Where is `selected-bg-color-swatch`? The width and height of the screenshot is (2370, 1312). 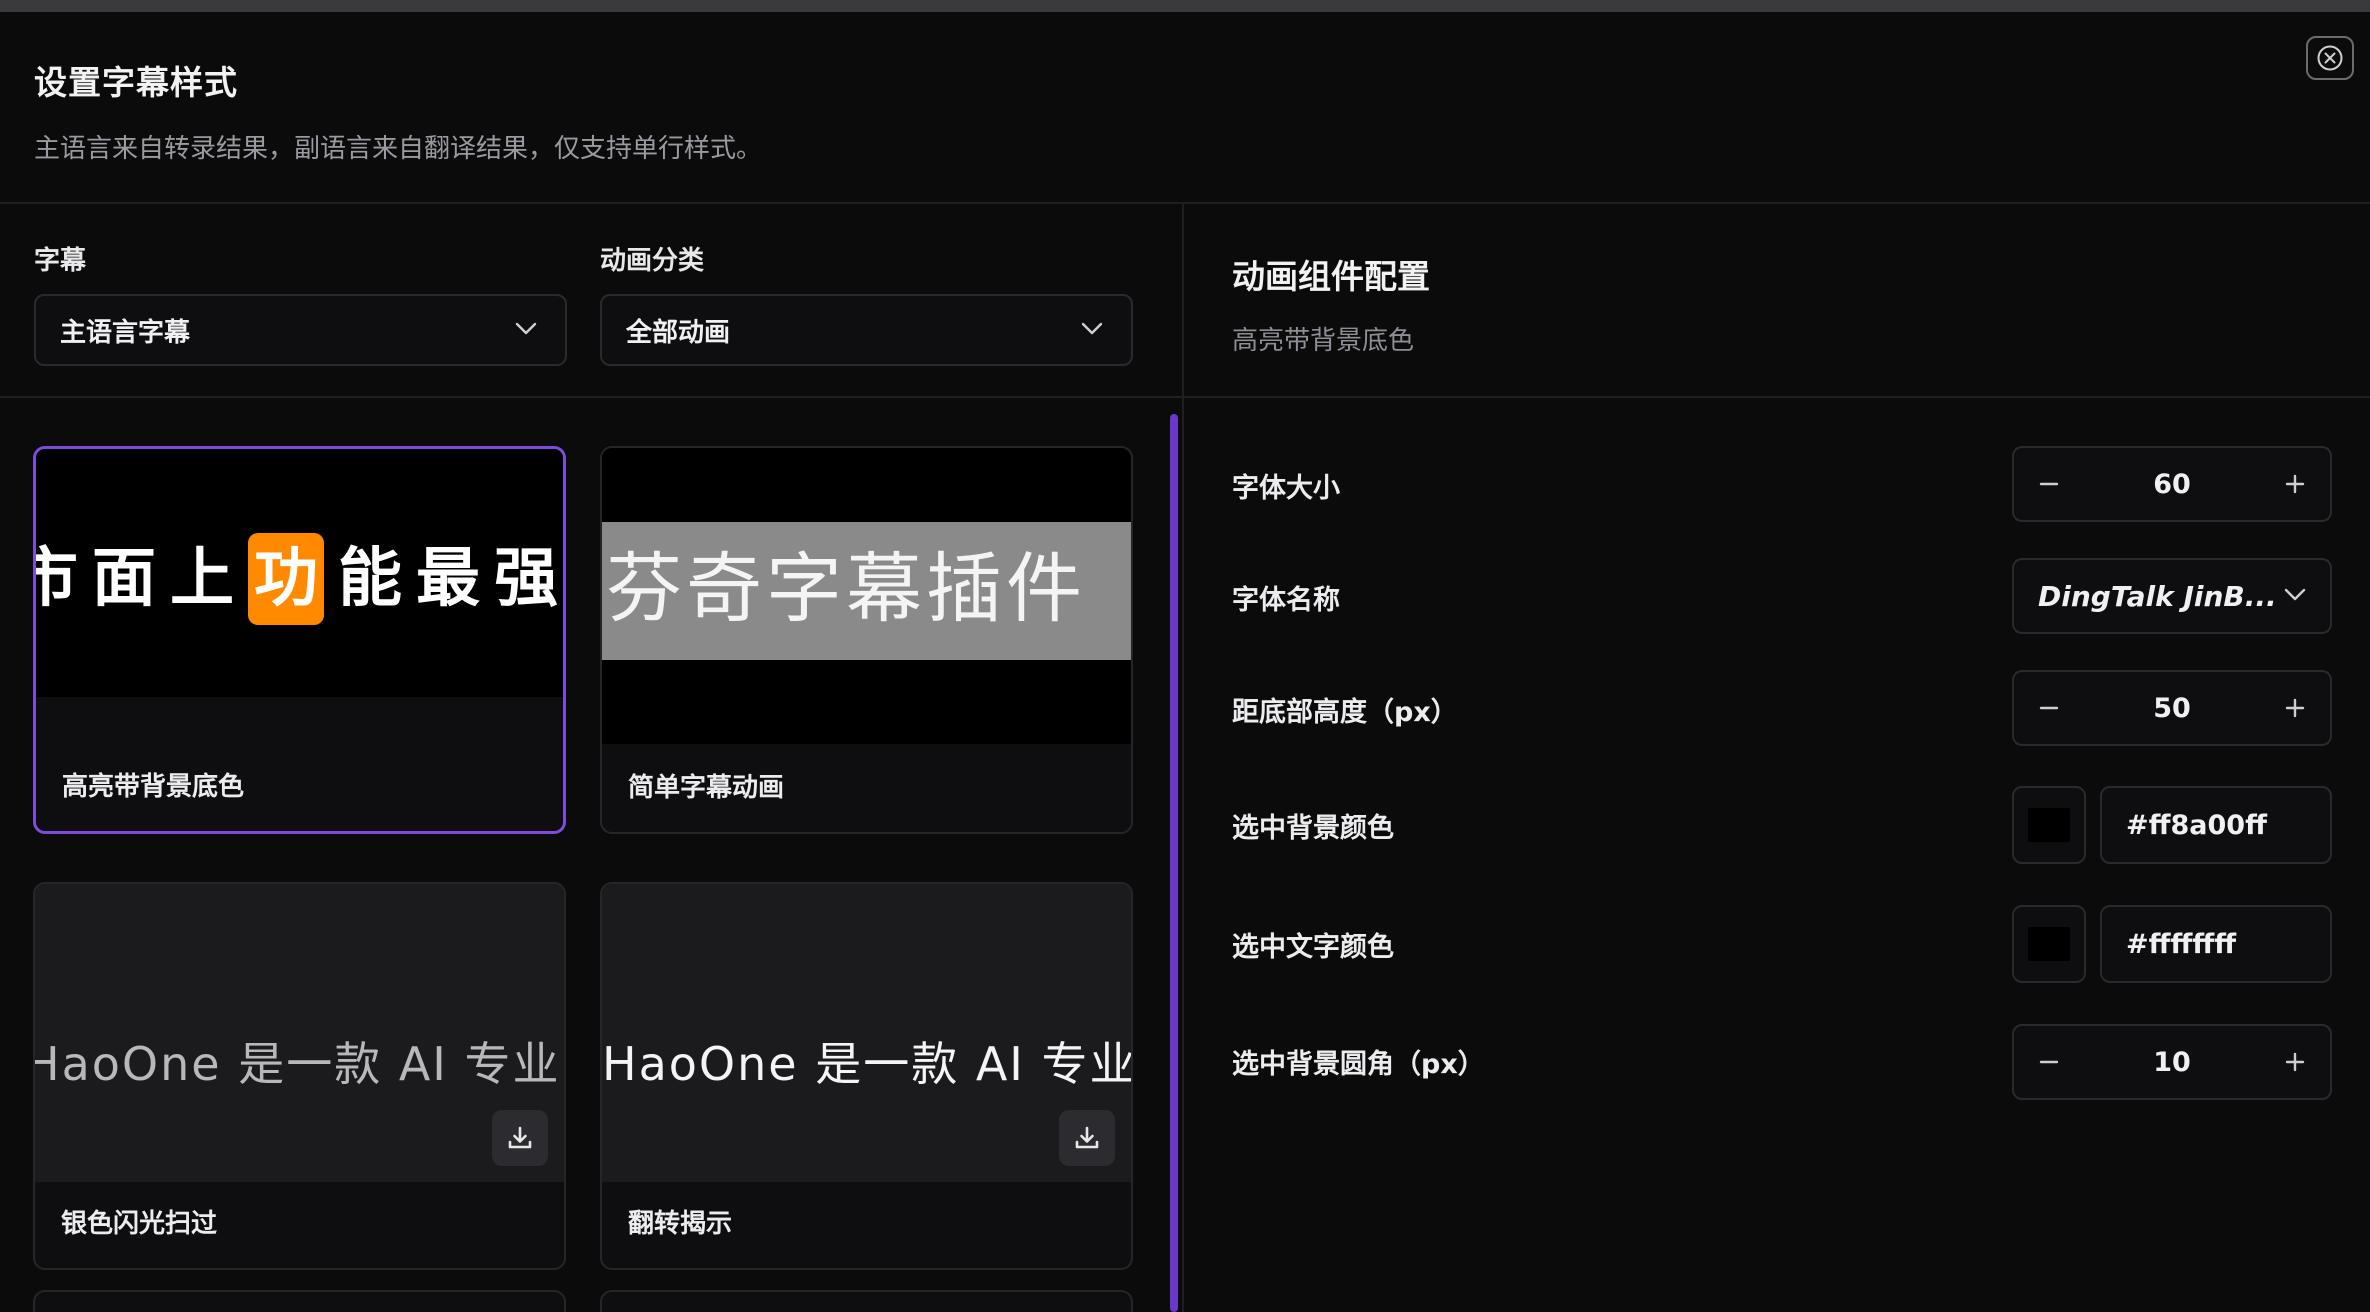 selected-bg-color-swatch is located at coordinates (2049, 825).